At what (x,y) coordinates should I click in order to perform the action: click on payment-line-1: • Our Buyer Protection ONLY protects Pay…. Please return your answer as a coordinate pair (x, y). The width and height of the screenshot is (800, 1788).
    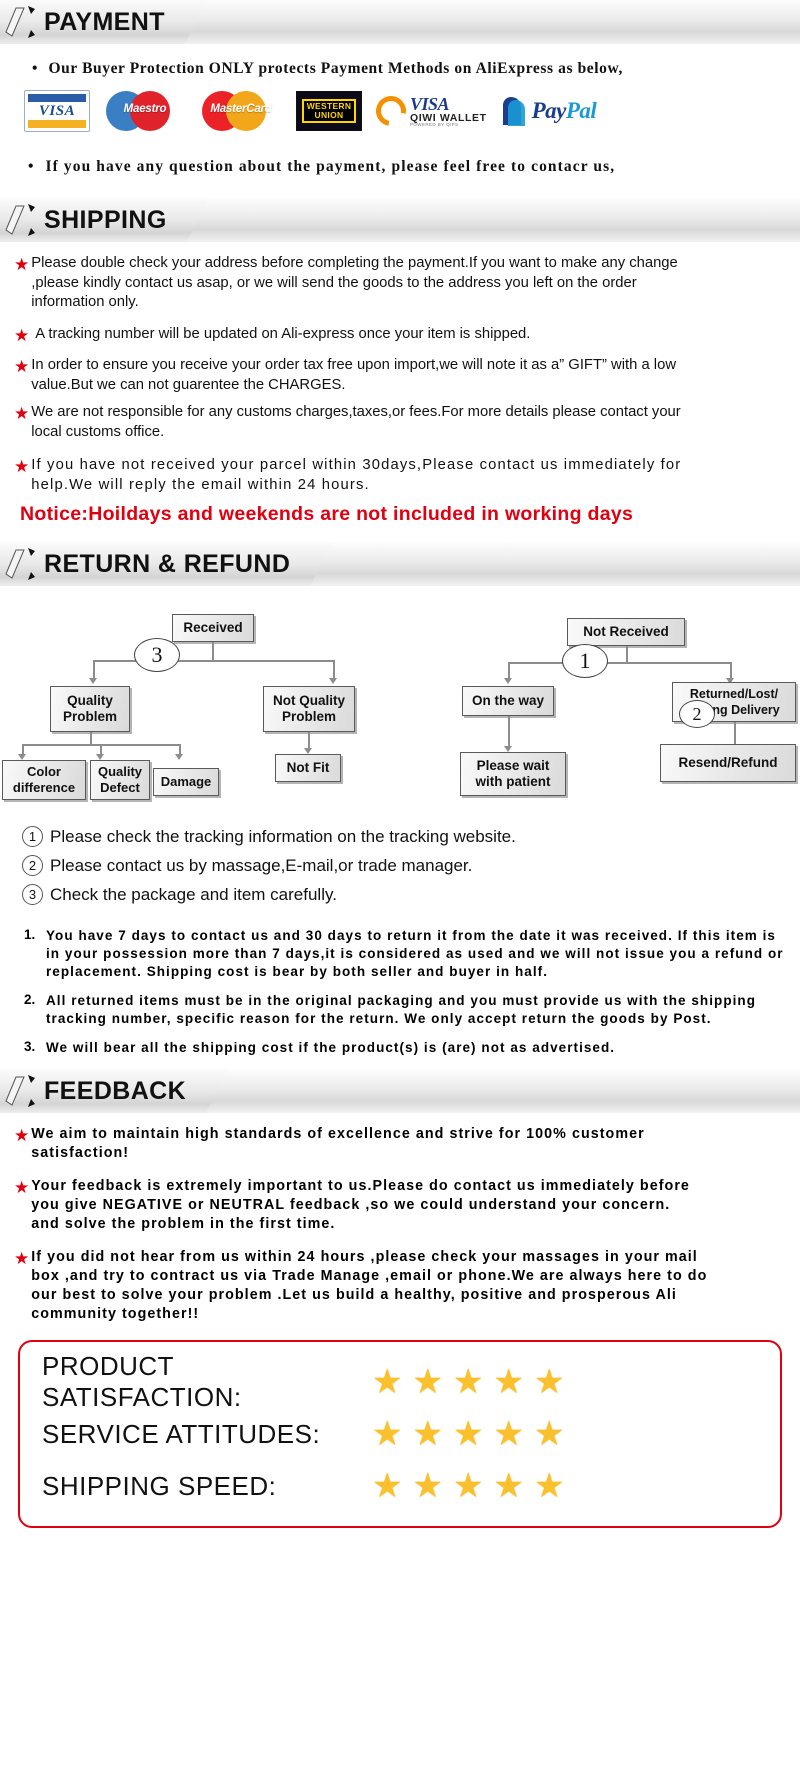
    Looking at the image, I should click on (327, 68).